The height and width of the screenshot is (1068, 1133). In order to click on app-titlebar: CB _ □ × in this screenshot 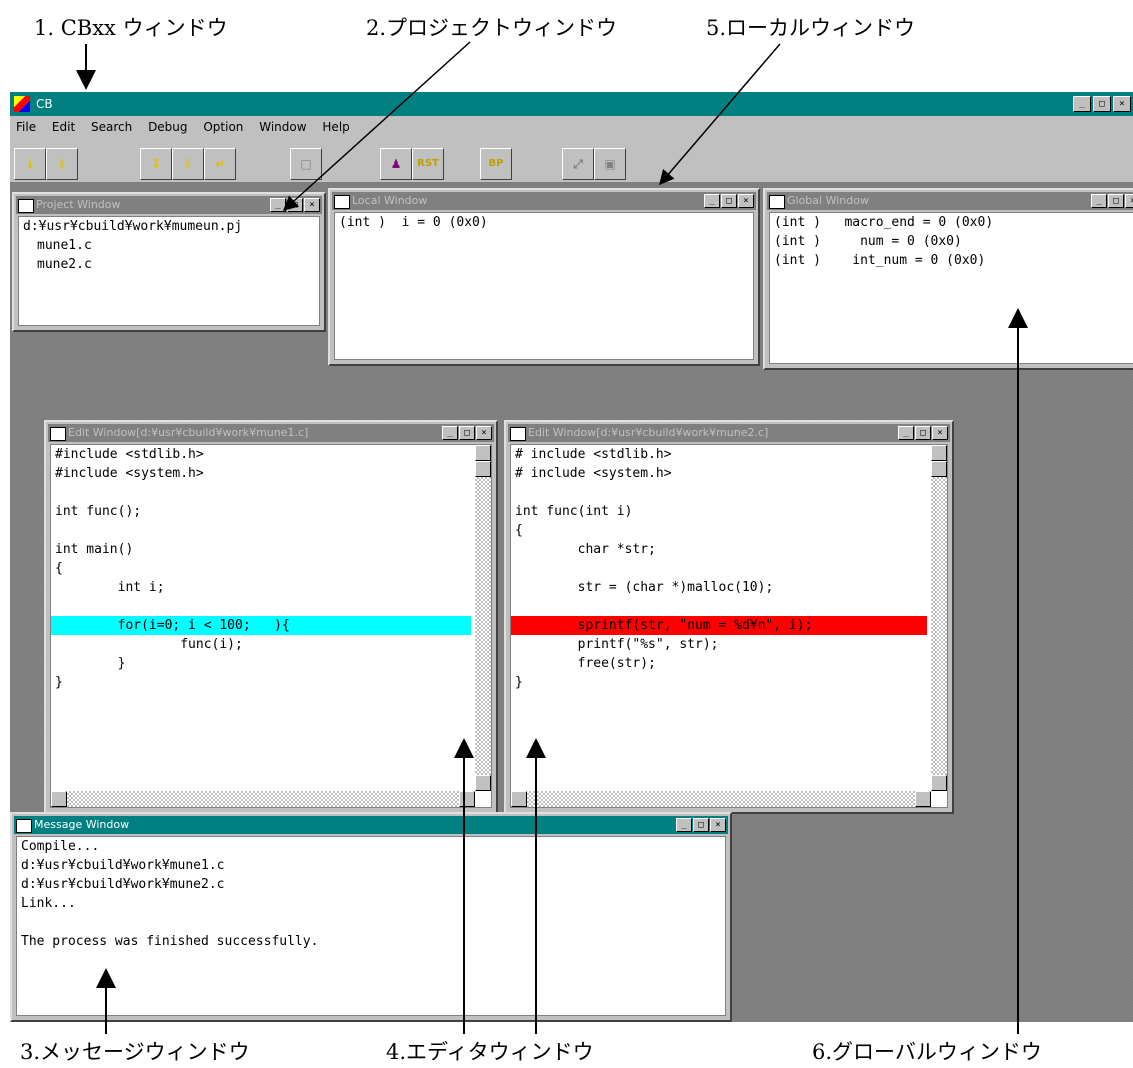, I will do `click(571, 104)`.